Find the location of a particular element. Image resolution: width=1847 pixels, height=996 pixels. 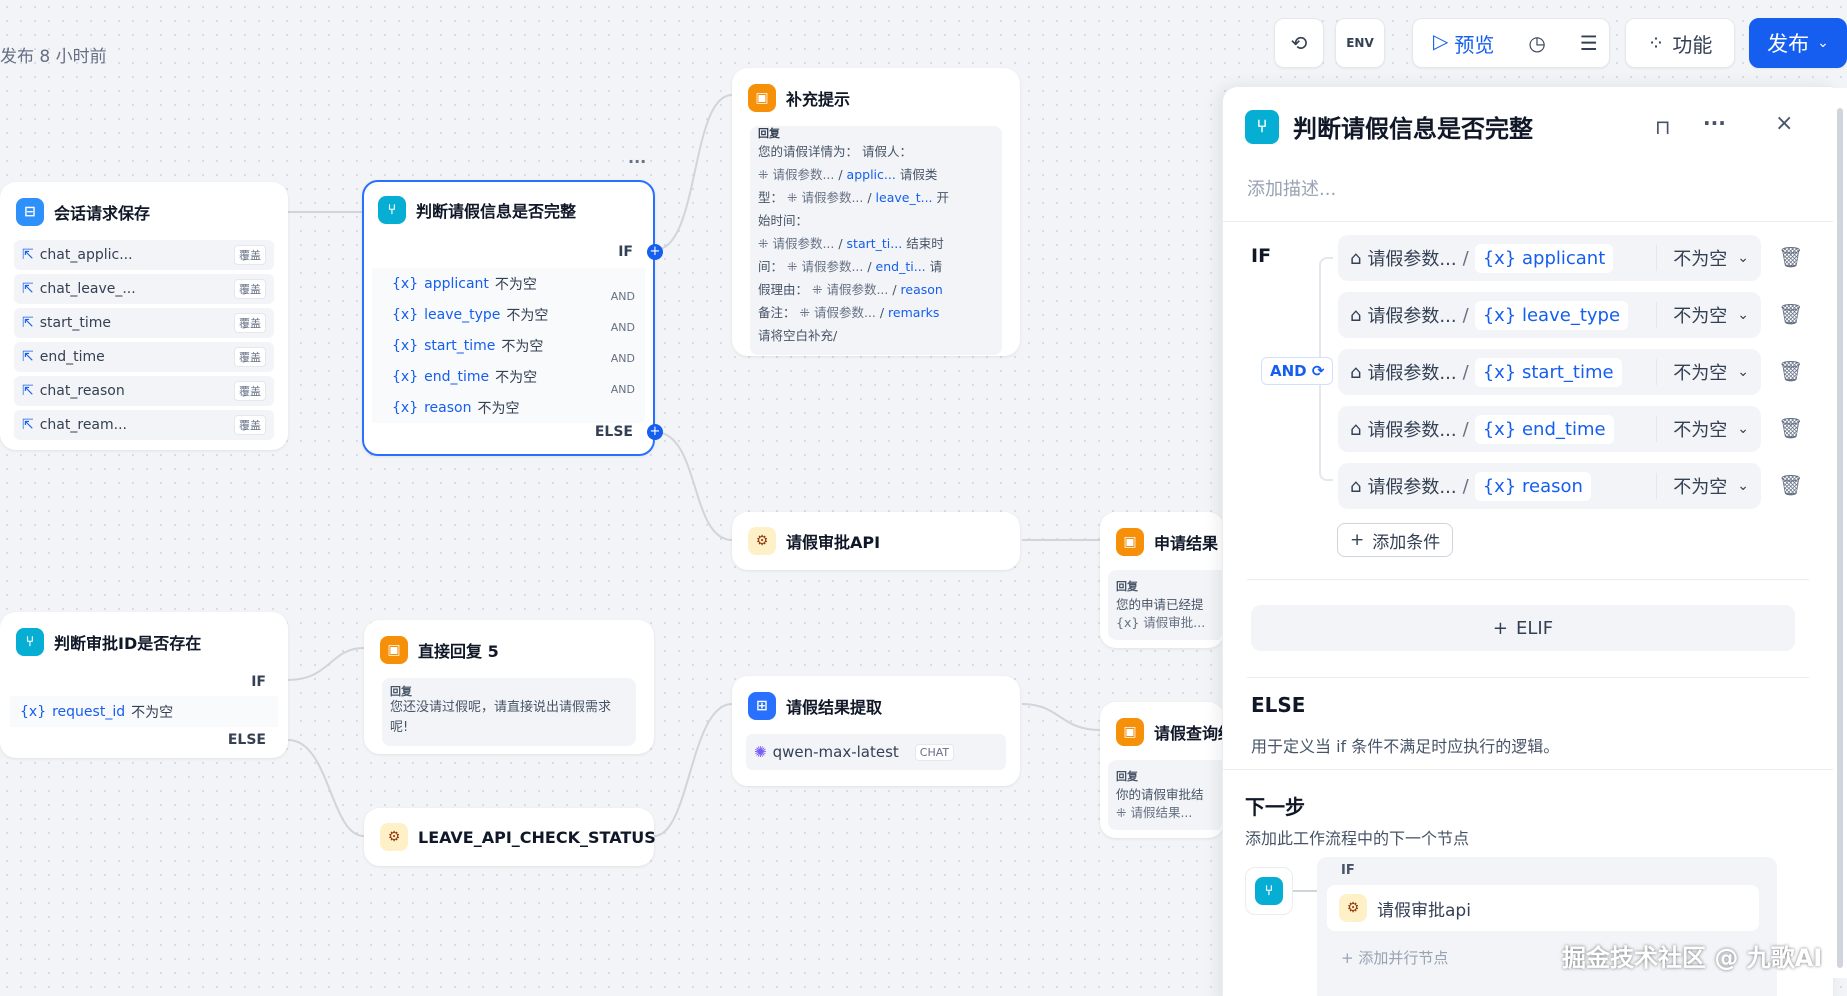

condition-row: {x} leave_type 不为空 is located at coordinates (508, 314).